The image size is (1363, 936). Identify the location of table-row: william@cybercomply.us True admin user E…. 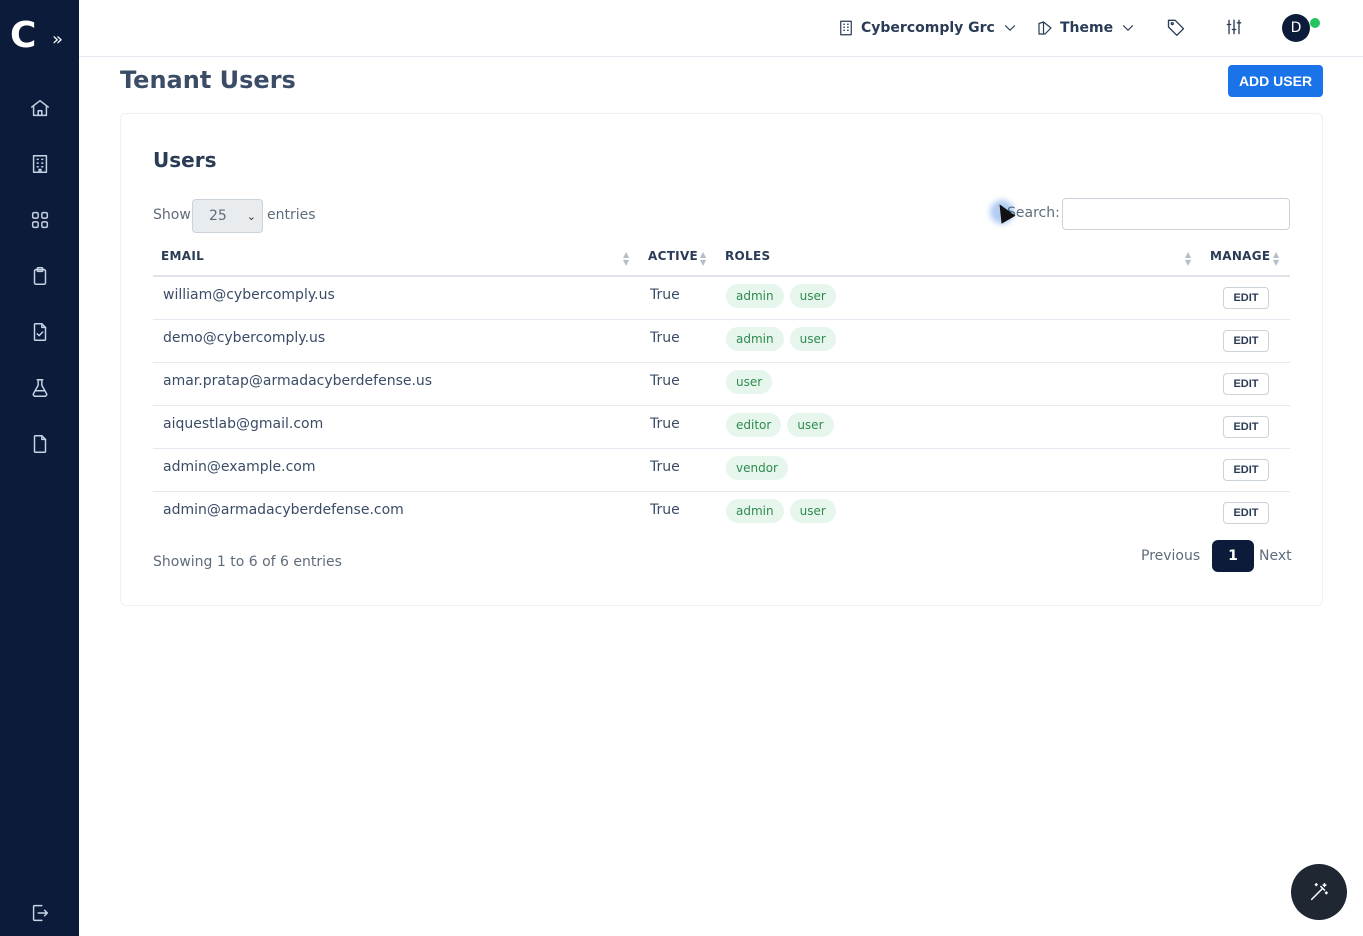
(721, 298).